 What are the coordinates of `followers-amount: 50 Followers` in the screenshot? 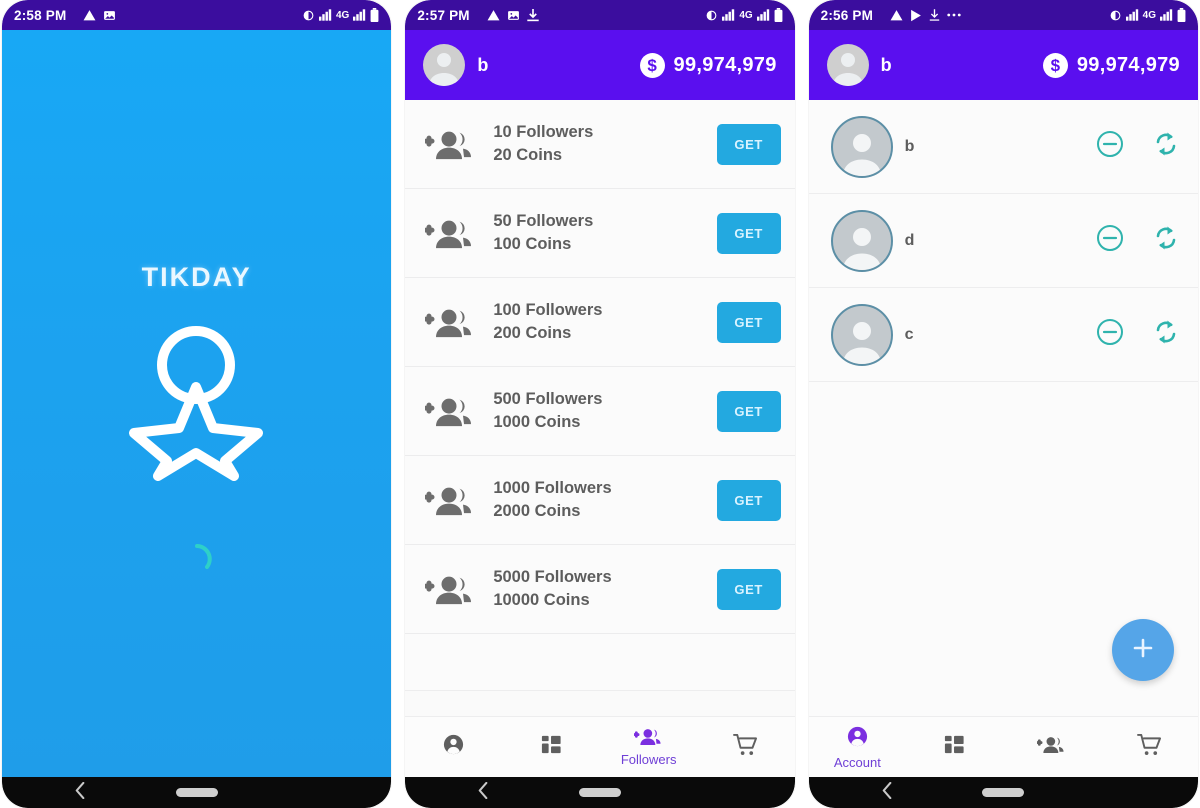 It's located at (543, 220).